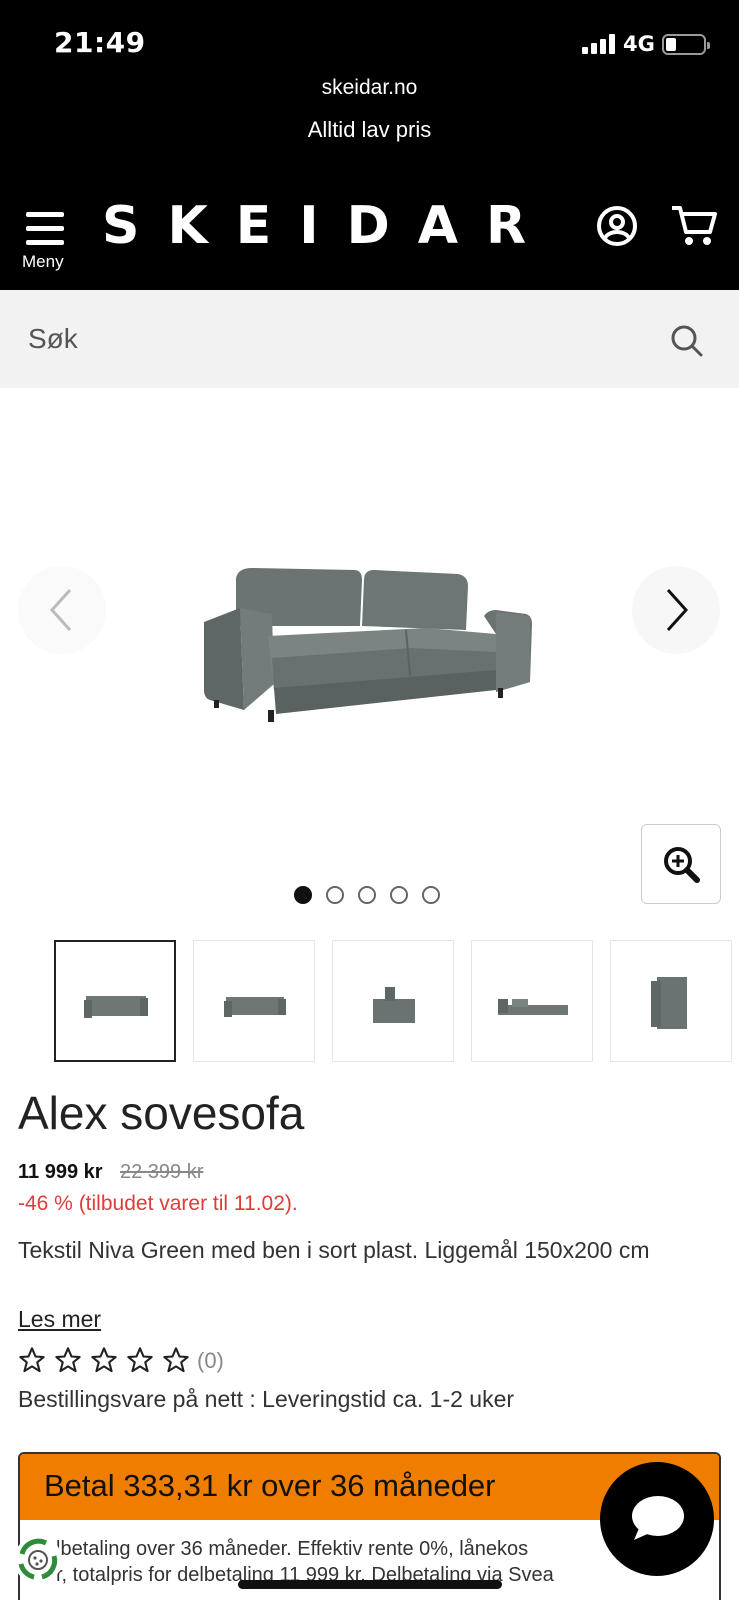  I want to click on hamburger-icon, so click(45, 214).